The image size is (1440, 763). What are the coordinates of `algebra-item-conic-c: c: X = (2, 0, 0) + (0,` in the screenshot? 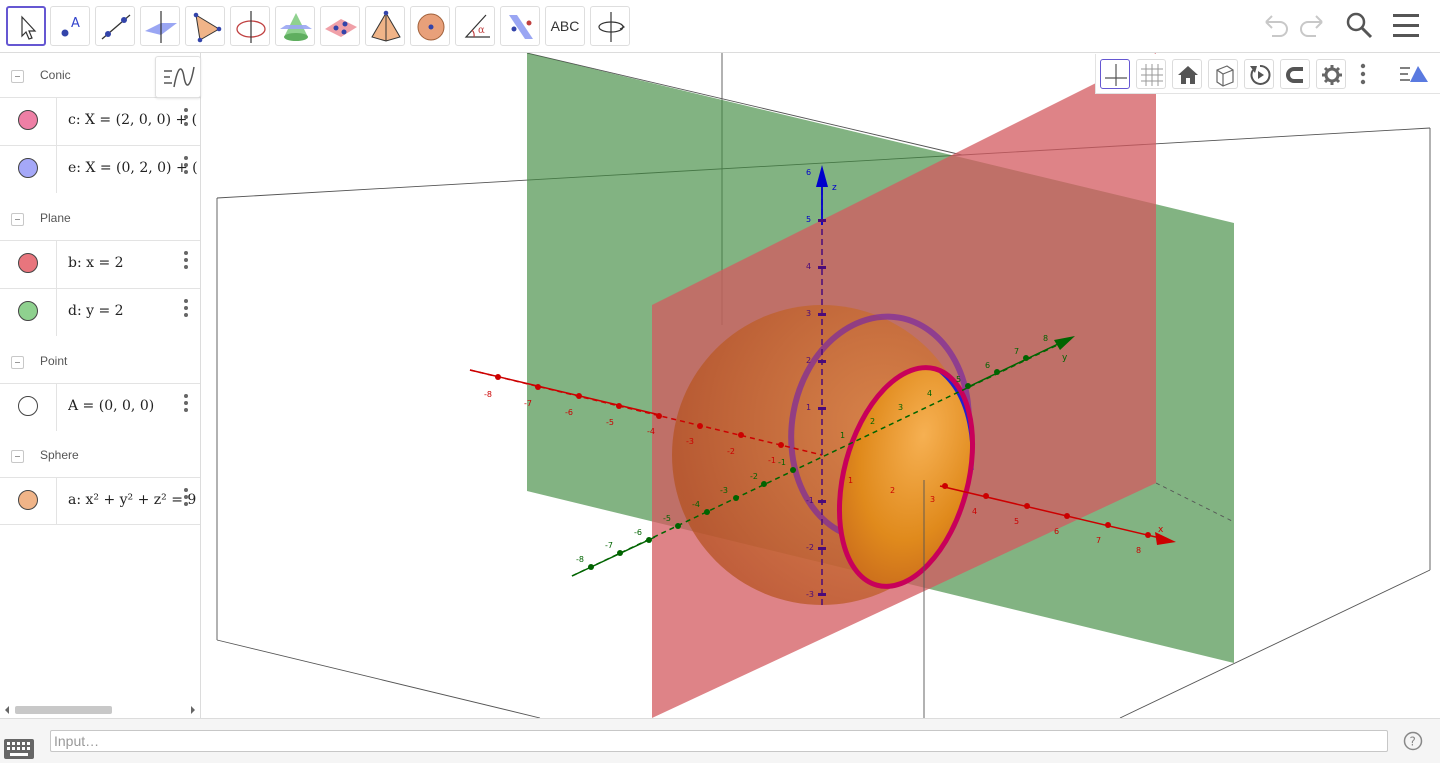 It's located at (100, 121).